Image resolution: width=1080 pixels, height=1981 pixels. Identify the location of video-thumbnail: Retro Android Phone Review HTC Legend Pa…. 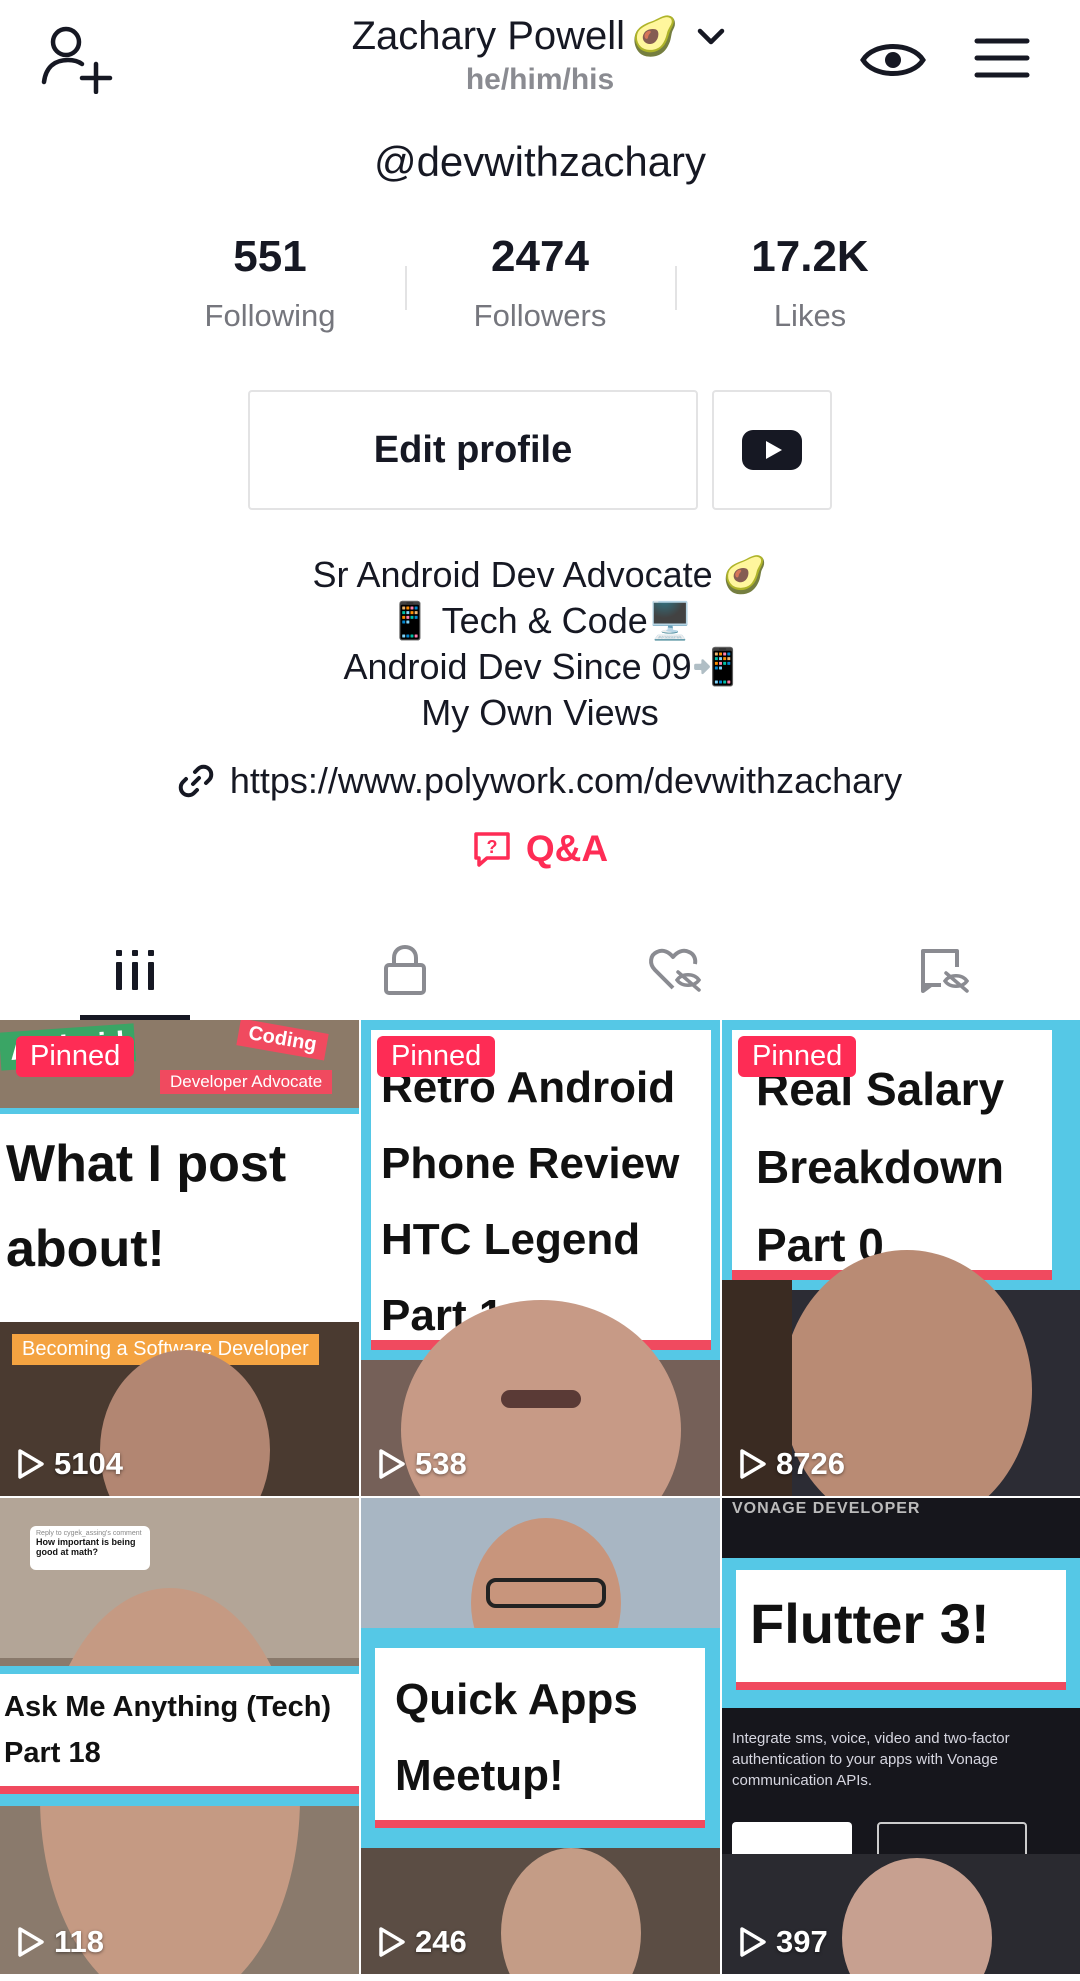
(540, 1258).